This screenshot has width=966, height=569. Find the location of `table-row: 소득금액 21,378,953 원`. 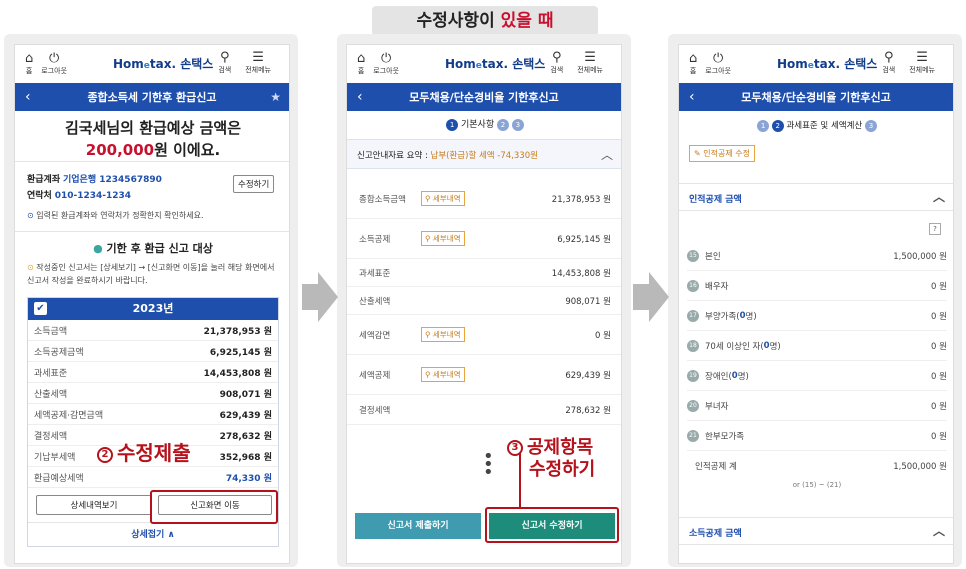

table-row: 소득금액 21,378,953 원 is located at coordinates (153, 330).